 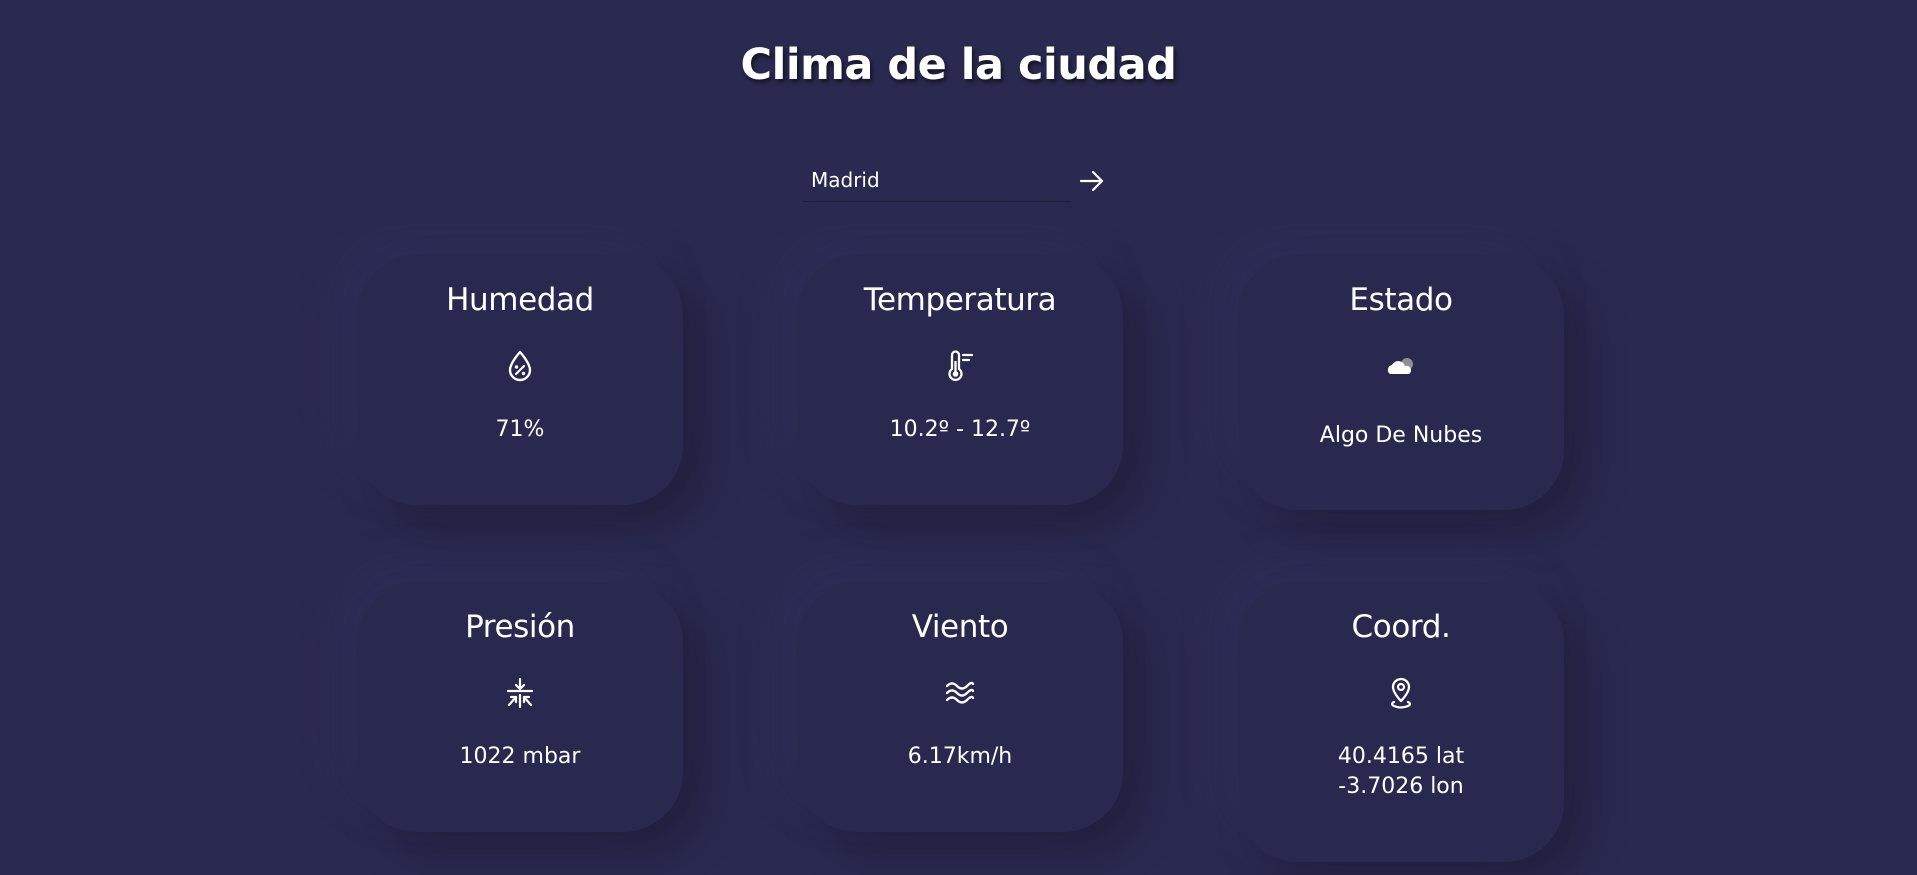 I want to click on pressure-icon, so click(x=520, y=693).